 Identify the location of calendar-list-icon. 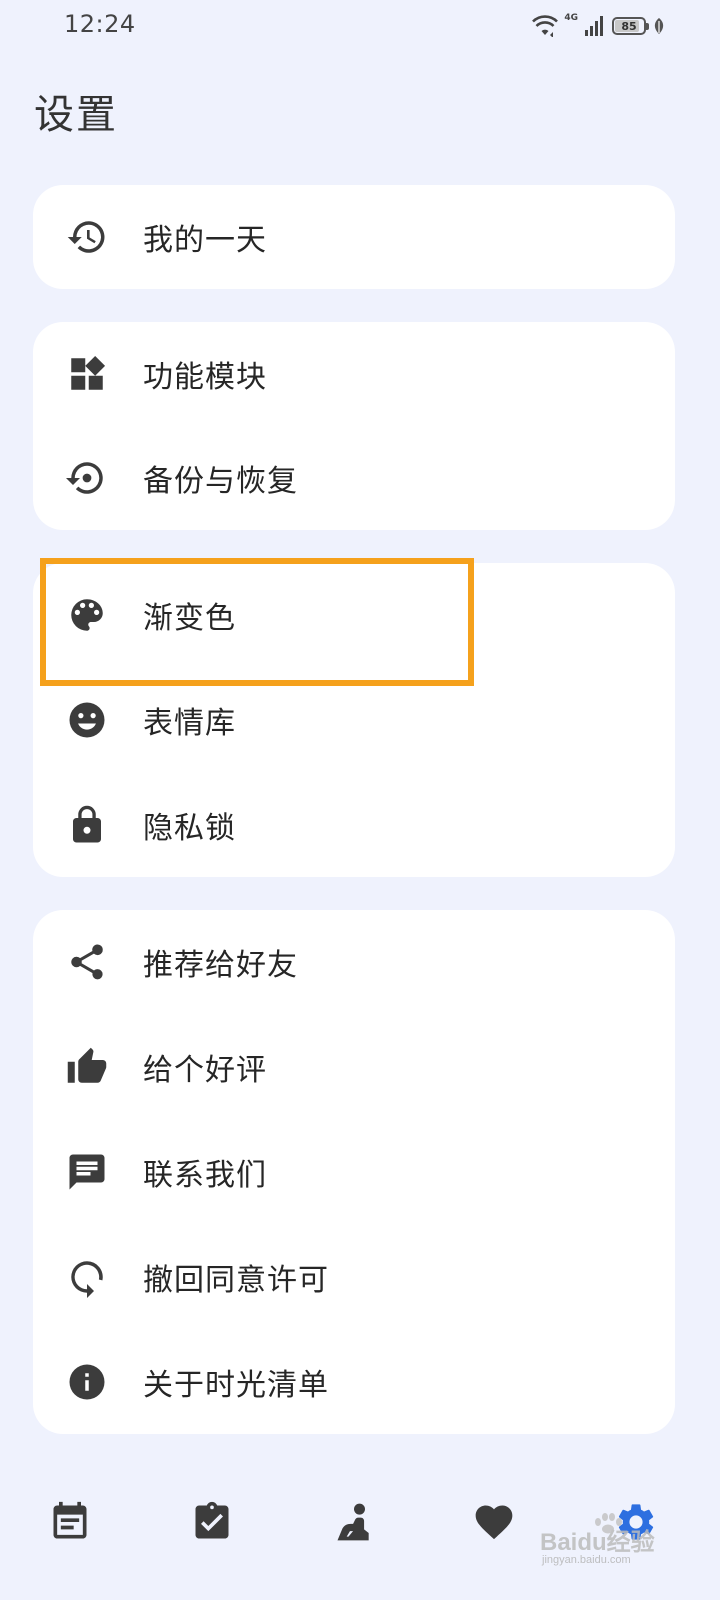
(70, 1520).